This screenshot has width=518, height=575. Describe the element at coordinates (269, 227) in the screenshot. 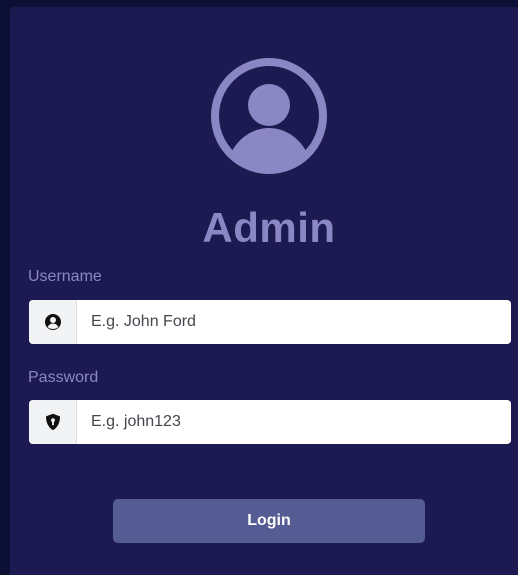

I see `page-title: Admin` at that location.